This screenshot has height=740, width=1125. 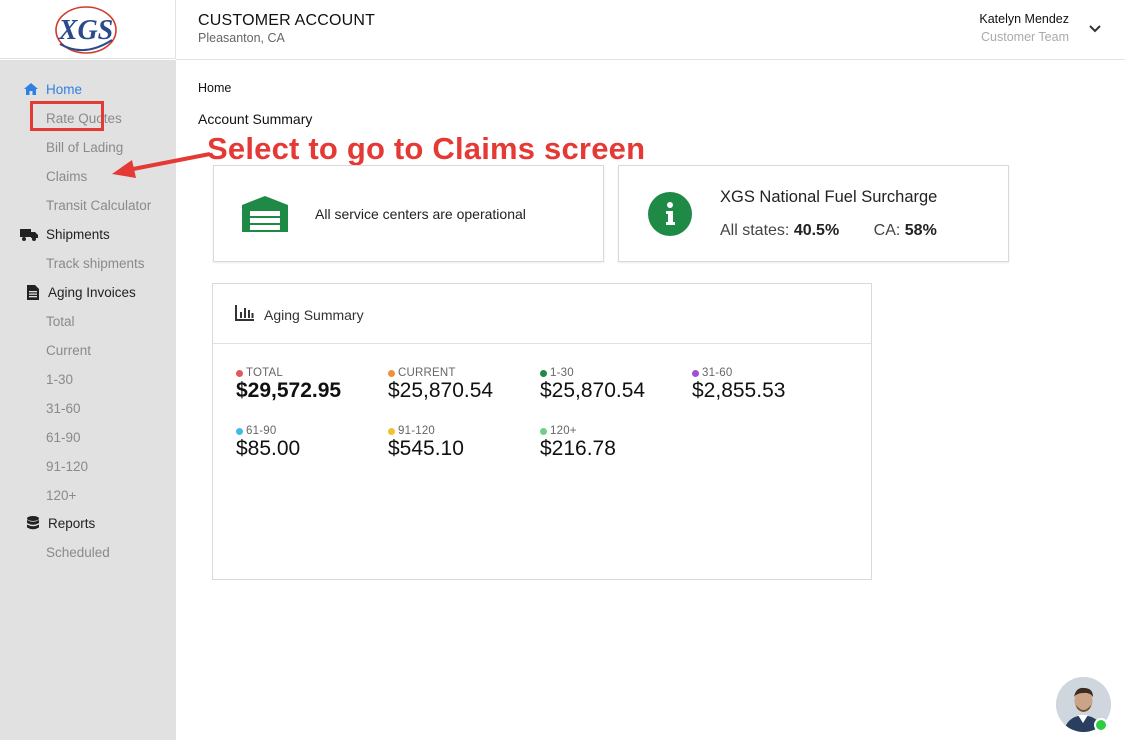 I want to click on logo-text: XGS, so click(x=85, y=30).